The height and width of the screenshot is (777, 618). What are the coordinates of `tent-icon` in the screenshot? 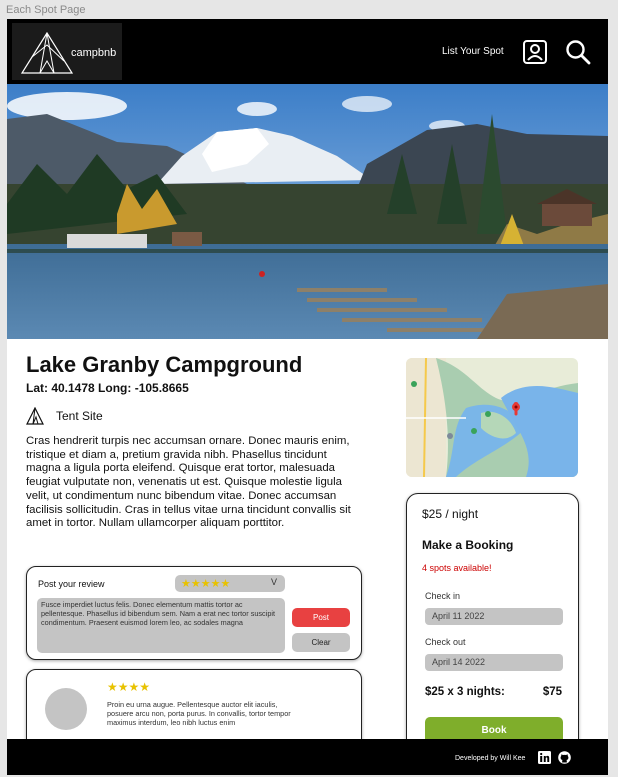 It's located at (35, 416).